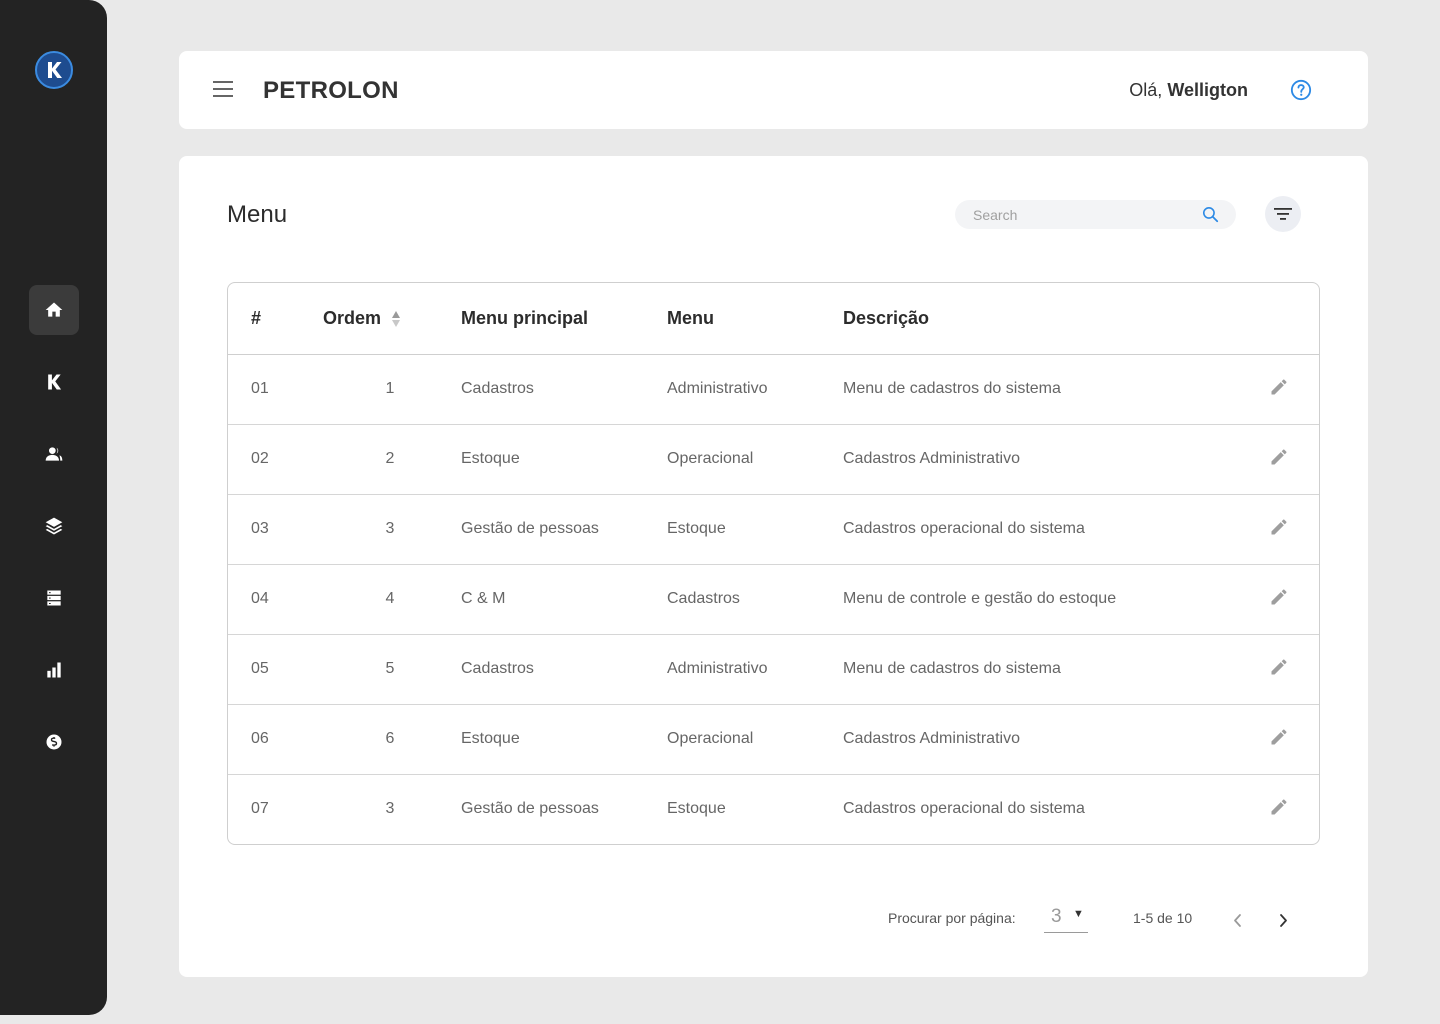  What do you see at coordinates (1066, 917) in the screenshot?
I see `rows-per-page-select: 3 ▼` at bounding box center [1066, 917].